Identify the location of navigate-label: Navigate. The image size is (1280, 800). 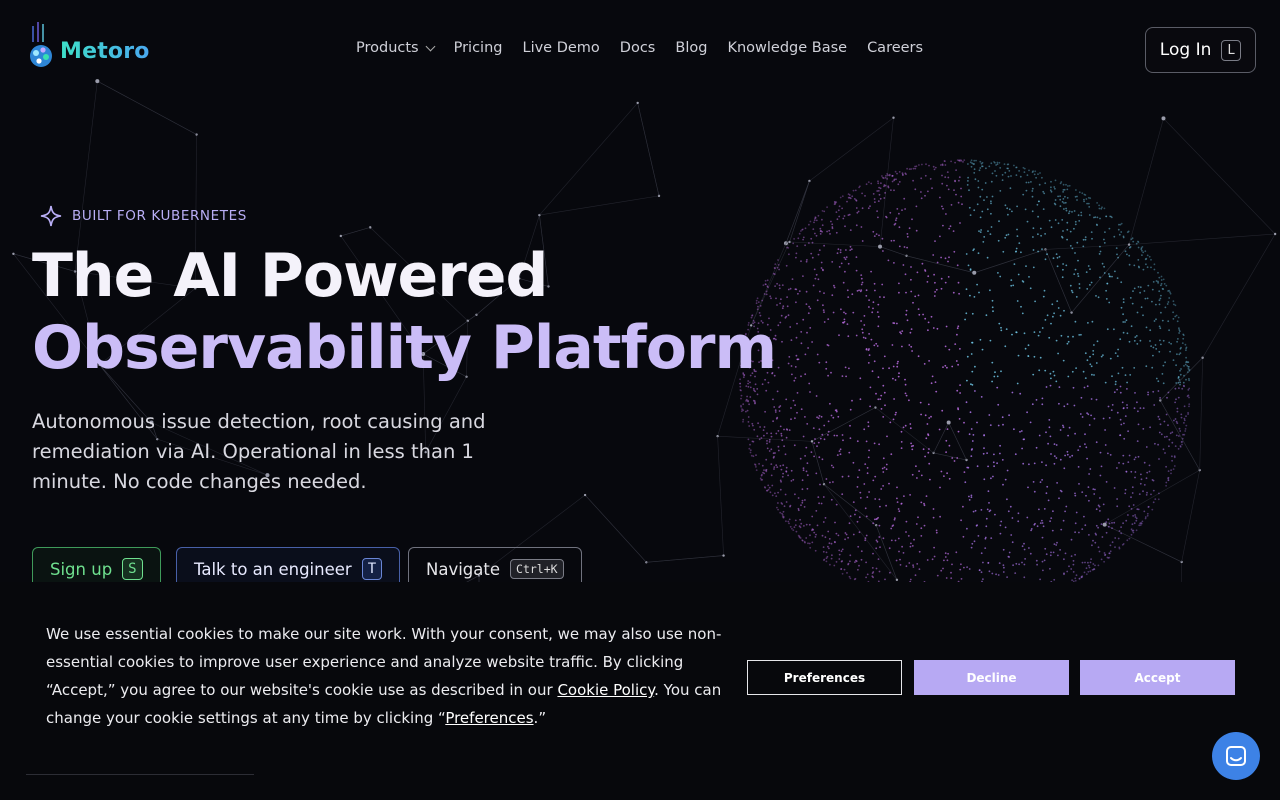
(463, 569).